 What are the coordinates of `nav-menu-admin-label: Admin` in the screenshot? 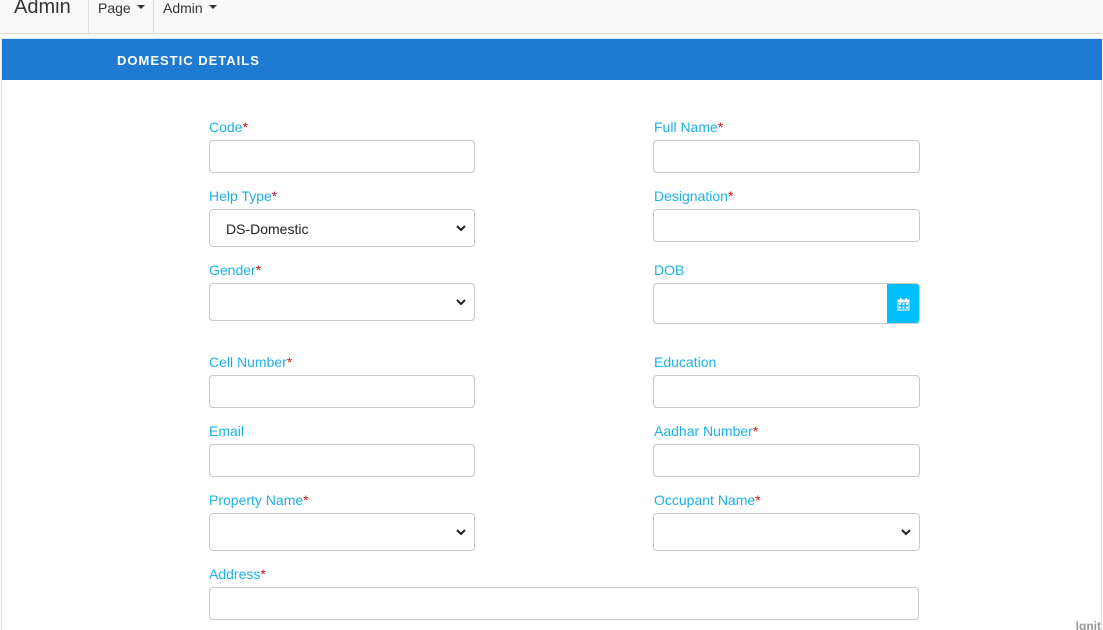 It's located at (183, 8).